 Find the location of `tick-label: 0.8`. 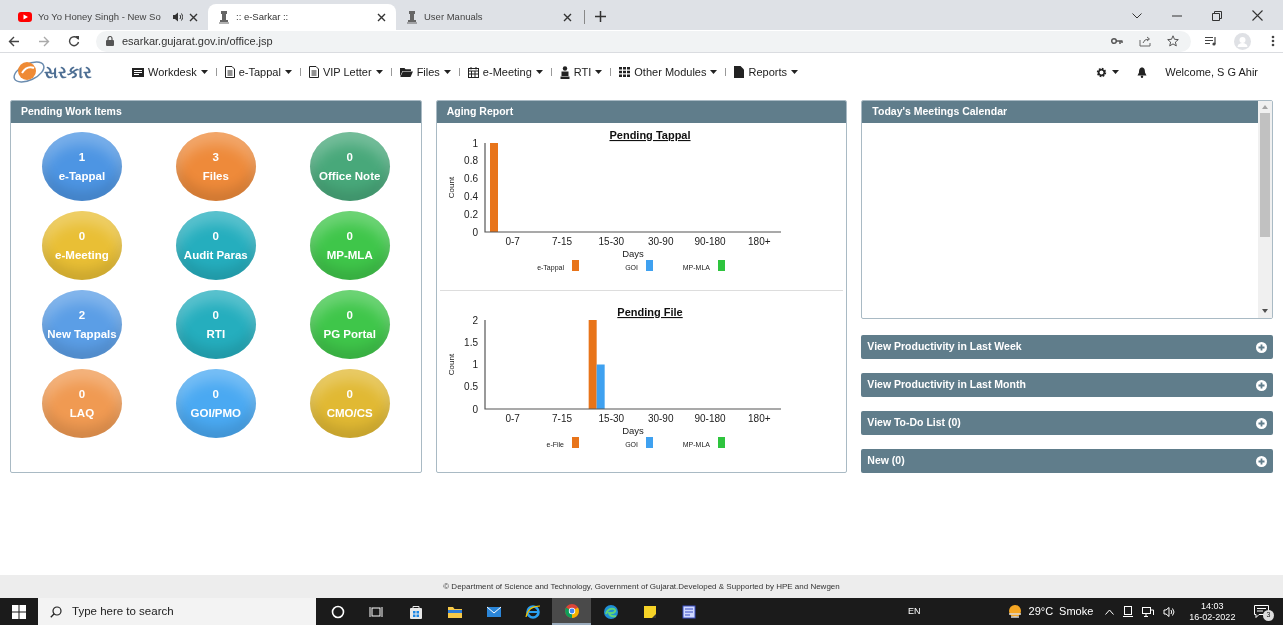

tick-label: 0.8 is located at coordinates (470, 161).